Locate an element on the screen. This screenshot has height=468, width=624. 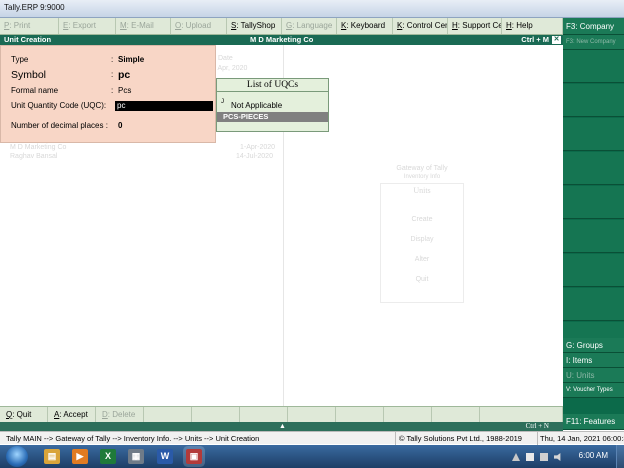
show-desktop-button is located at coordinates (620, 456).